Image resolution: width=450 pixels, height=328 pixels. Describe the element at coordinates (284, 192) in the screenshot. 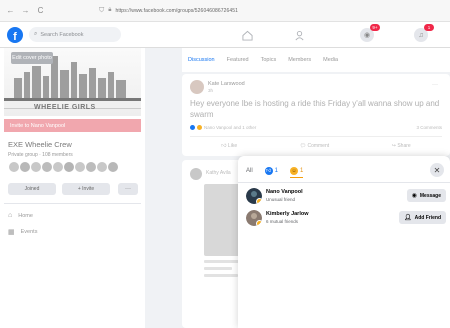

I see `person-name: Nano Vanpool` at that location.